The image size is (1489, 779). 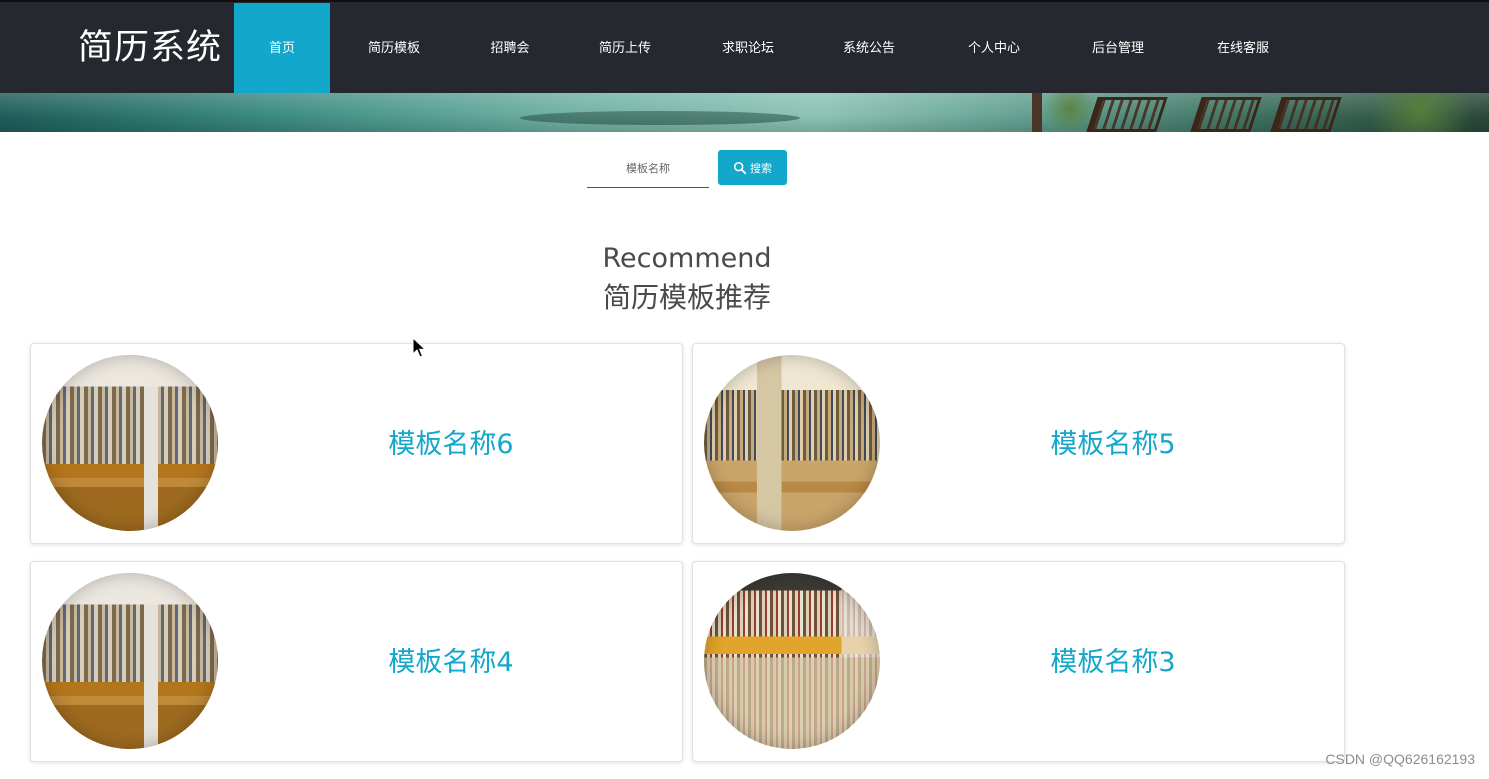 I want to click on banner-image, so click(x=744, y=112).